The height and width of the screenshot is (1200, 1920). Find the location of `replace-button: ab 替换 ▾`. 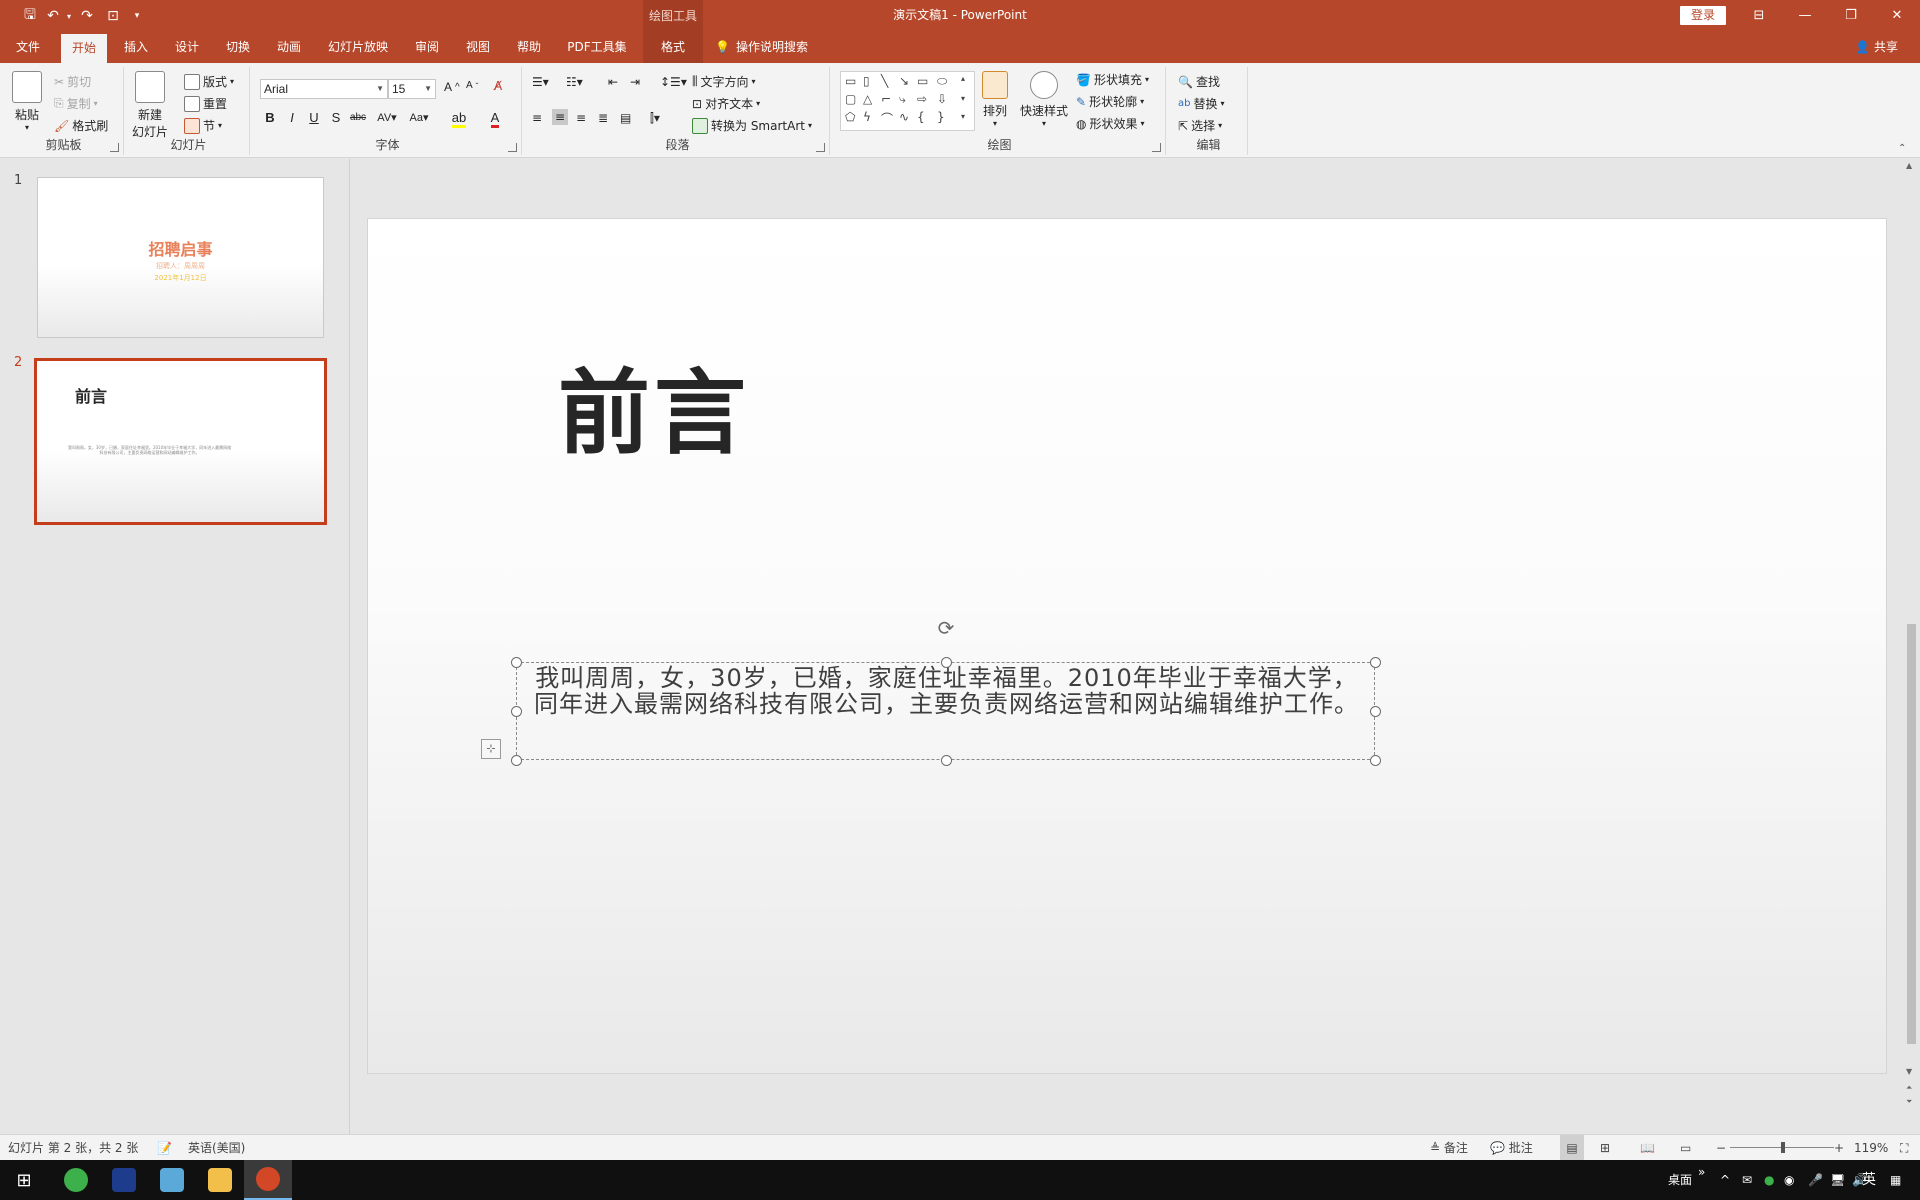

replace-button: ab 替换 ▾ is located at coordinates (1201, 103).